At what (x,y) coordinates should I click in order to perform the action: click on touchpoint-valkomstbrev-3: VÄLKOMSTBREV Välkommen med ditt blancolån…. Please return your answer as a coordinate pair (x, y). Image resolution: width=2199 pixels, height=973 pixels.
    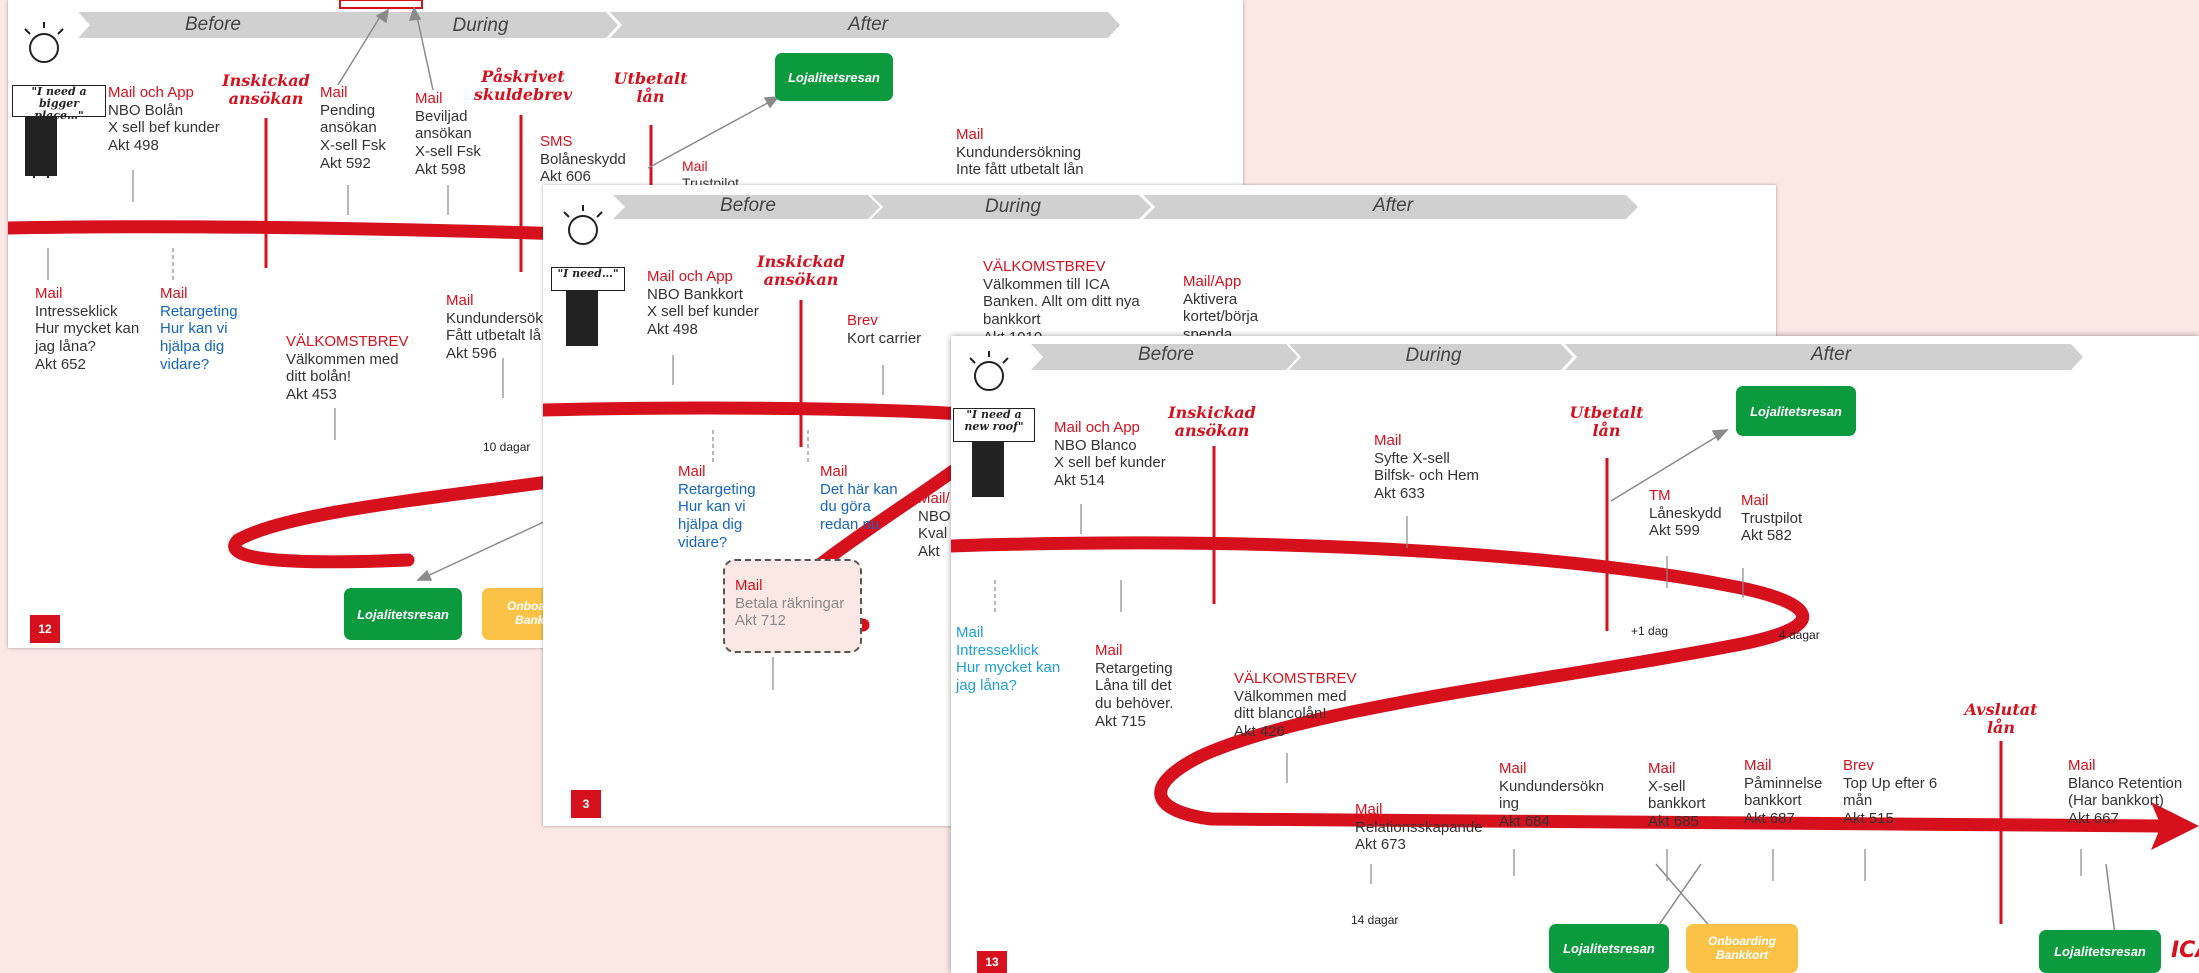
    Looking at the image, I should click on (1295, 705).